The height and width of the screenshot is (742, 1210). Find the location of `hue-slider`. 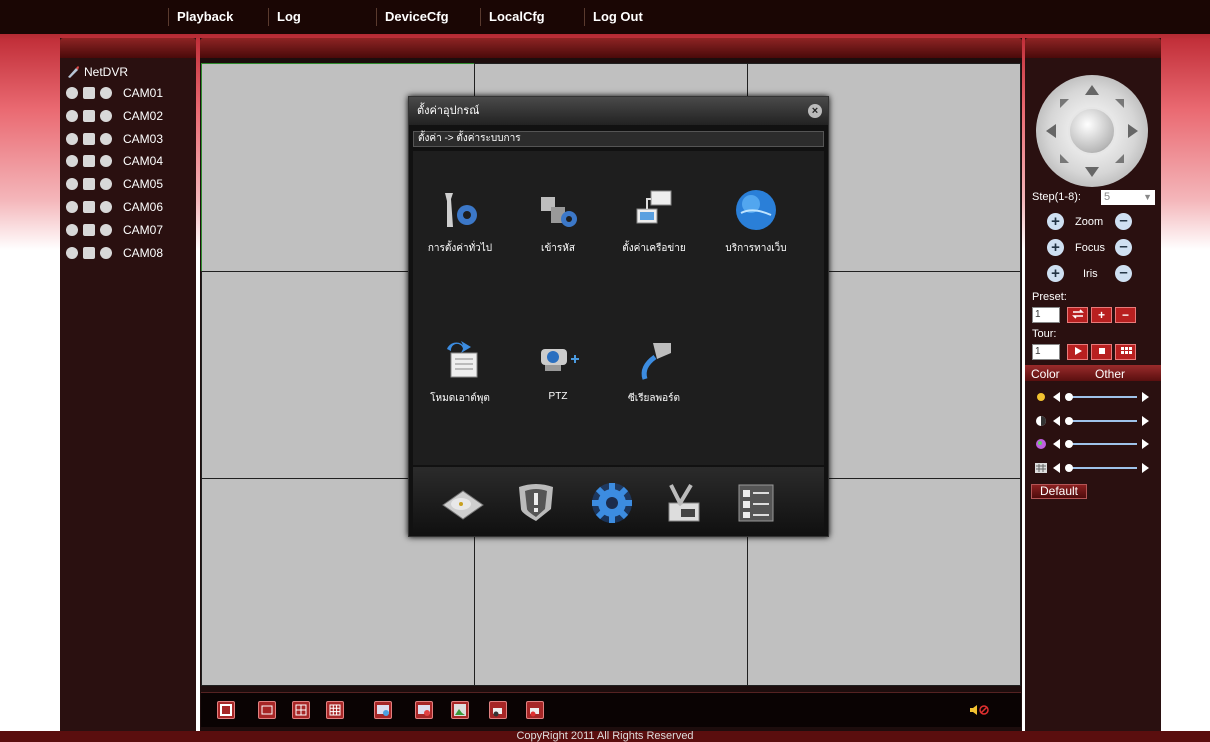

hue-slider is located at coordinates (1101, 468).